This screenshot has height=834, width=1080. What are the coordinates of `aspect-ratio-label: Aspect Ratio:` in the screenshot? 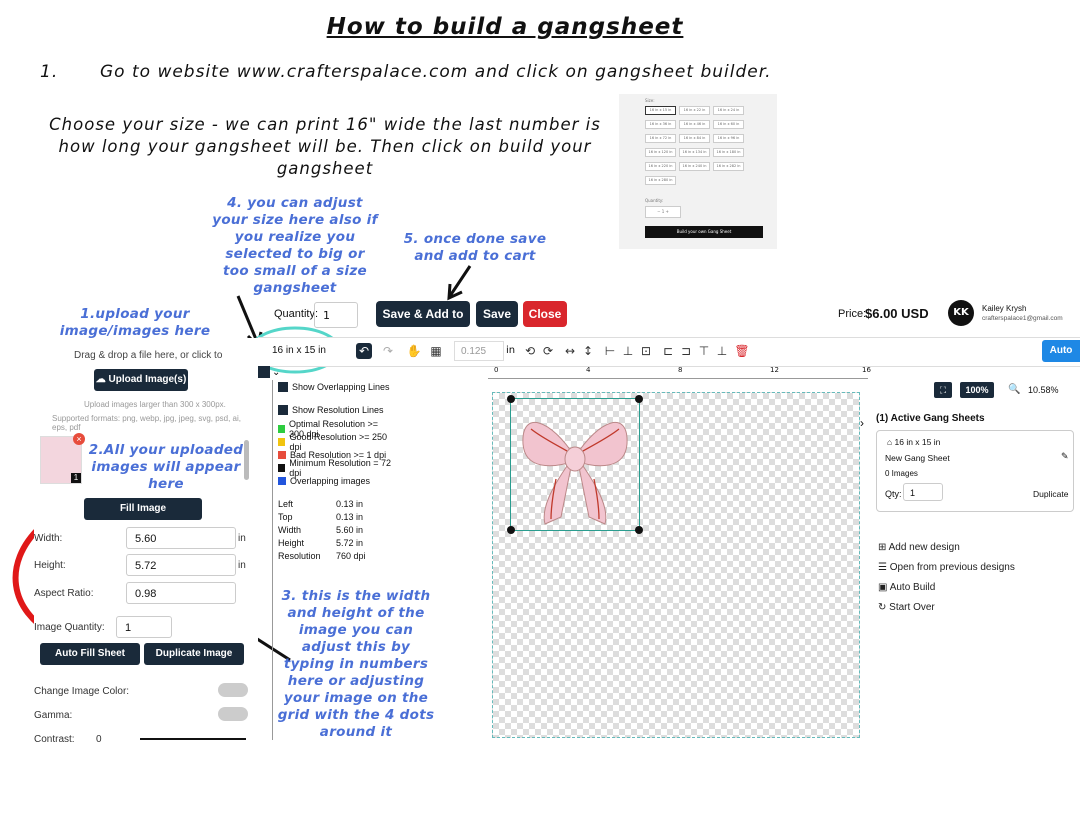 It's located at (64, 593).